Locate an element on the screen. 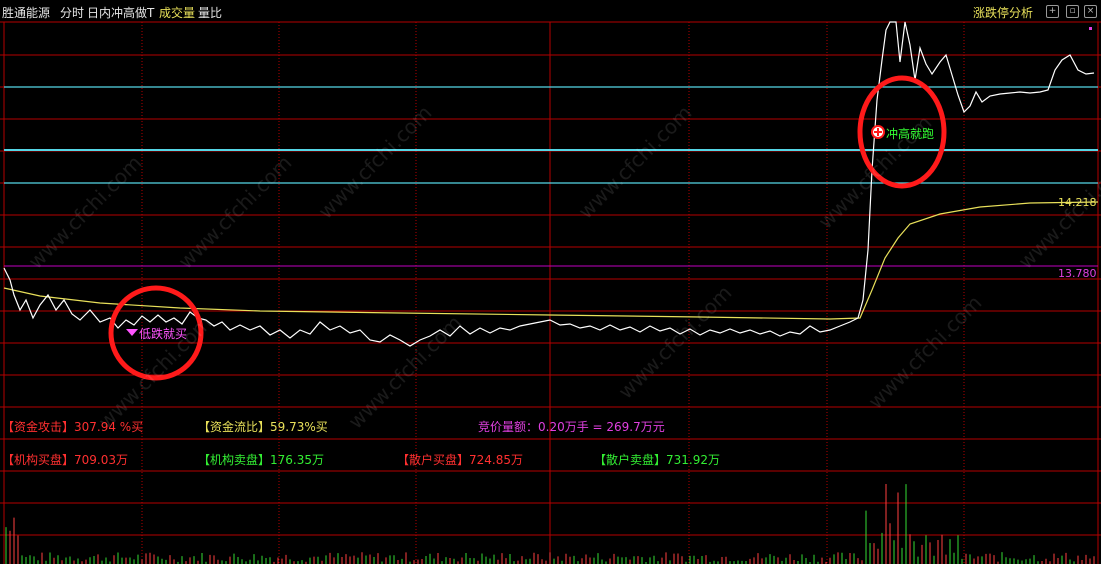 The width and height of the screenshot is (1101, 564). retail-buy-label: 【散户买盘】 is located at coordinates (433, 460).